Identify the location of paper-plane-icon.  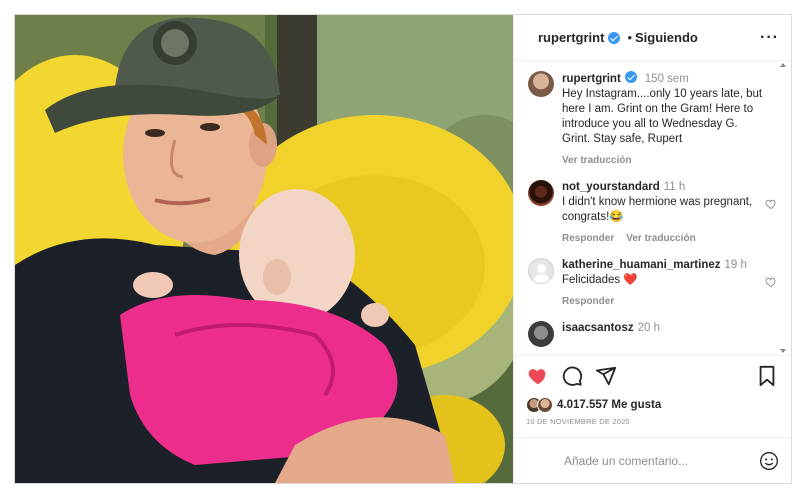
(606, 375).